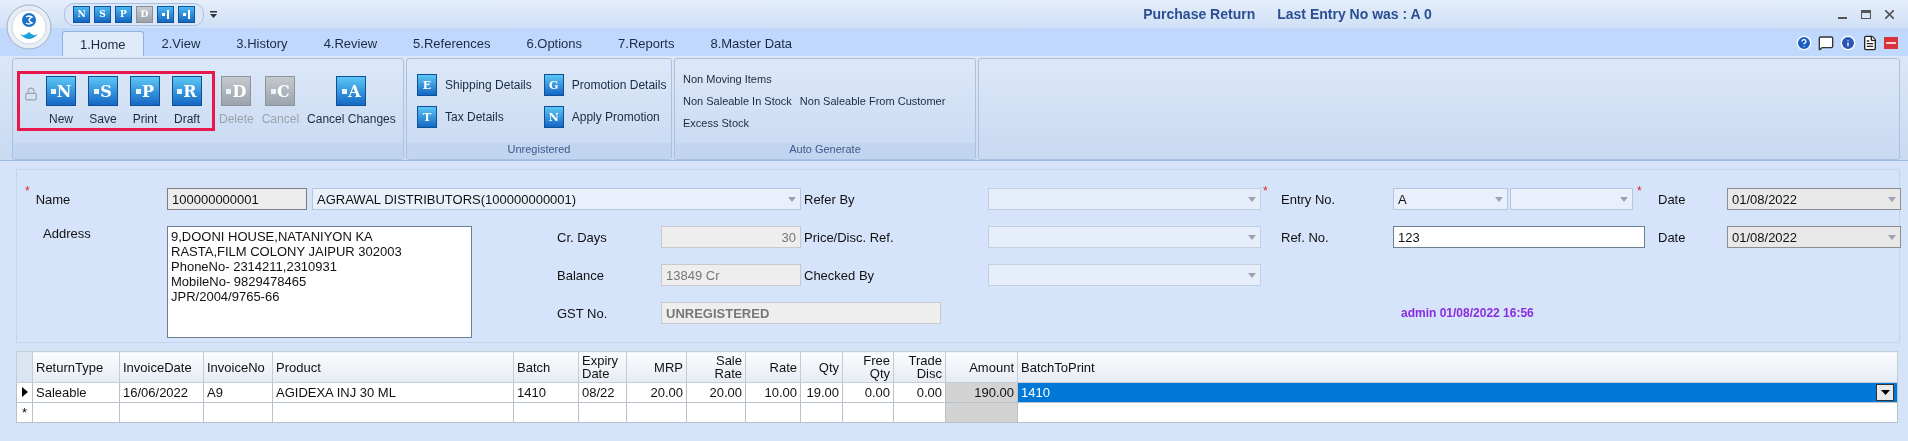 This screenshot has width=1908, height=441. What do you see at coordinates (556, 199) in the screenshot?
I see `party-name-combo: AGRAWAL DISTRIBUTORS(100000000001)` at bounding box center [556, 199].